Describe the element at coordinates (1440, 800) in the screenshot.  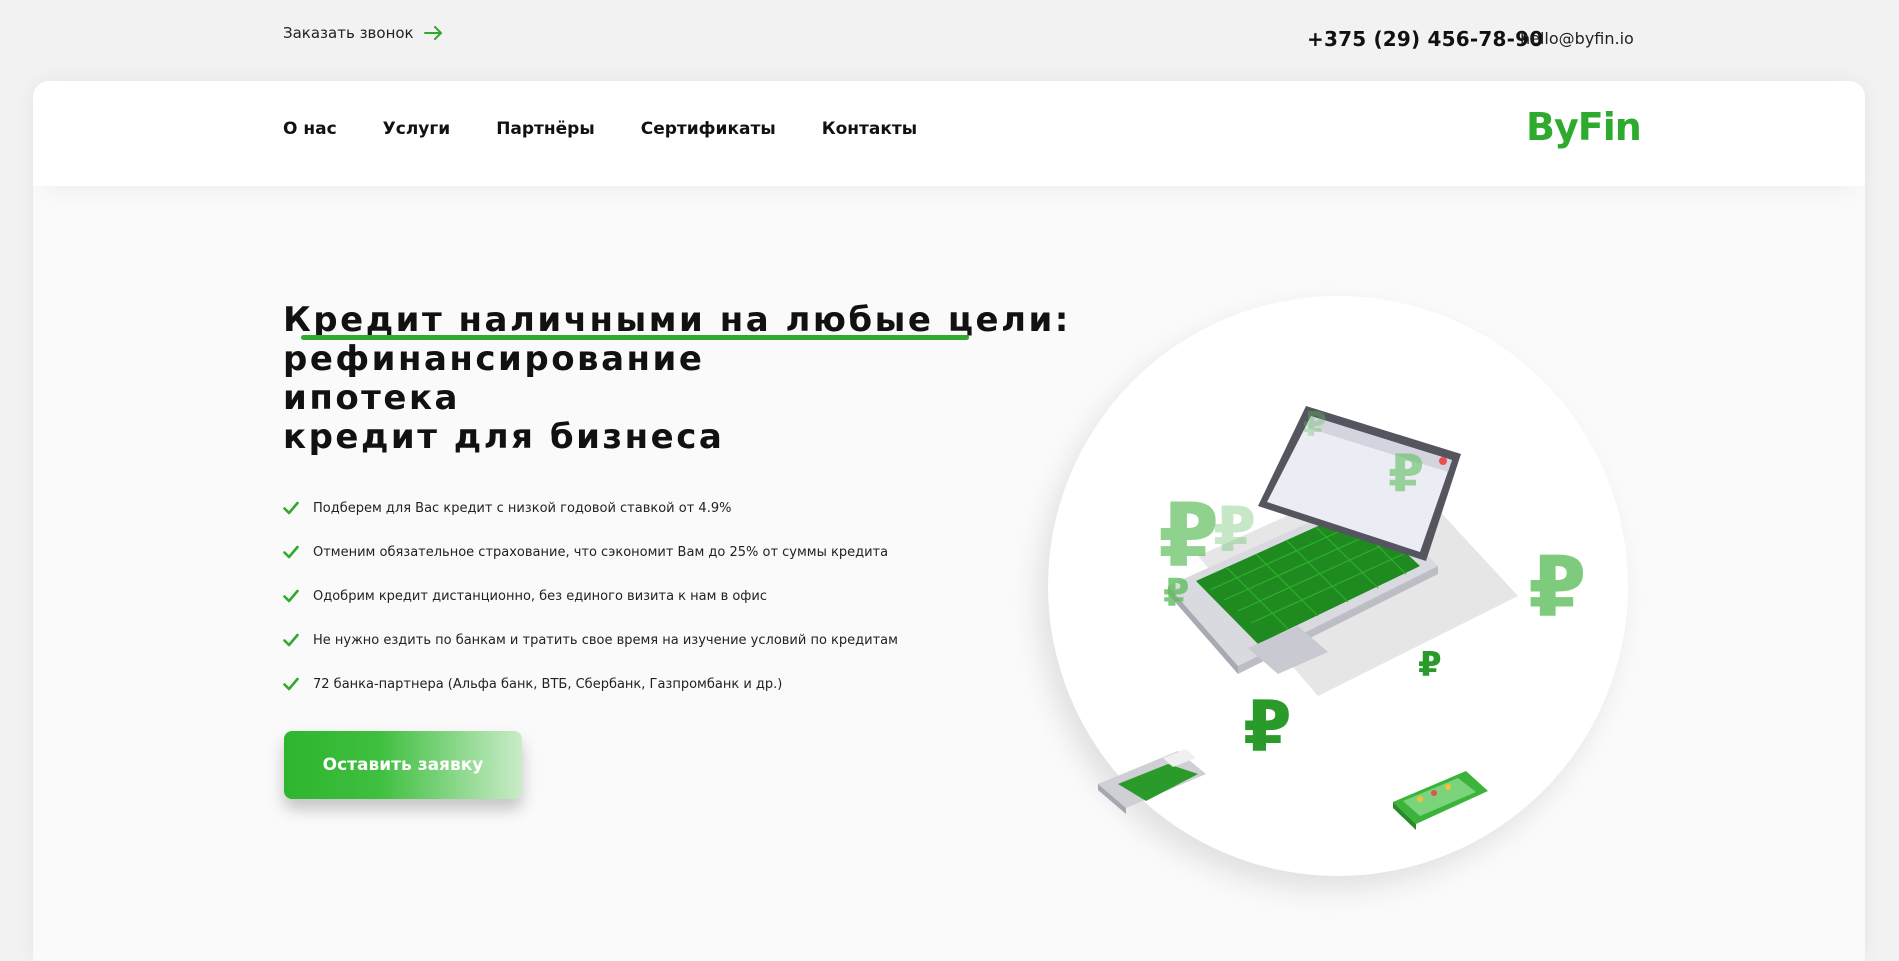
I see `phone-icon` at that location.